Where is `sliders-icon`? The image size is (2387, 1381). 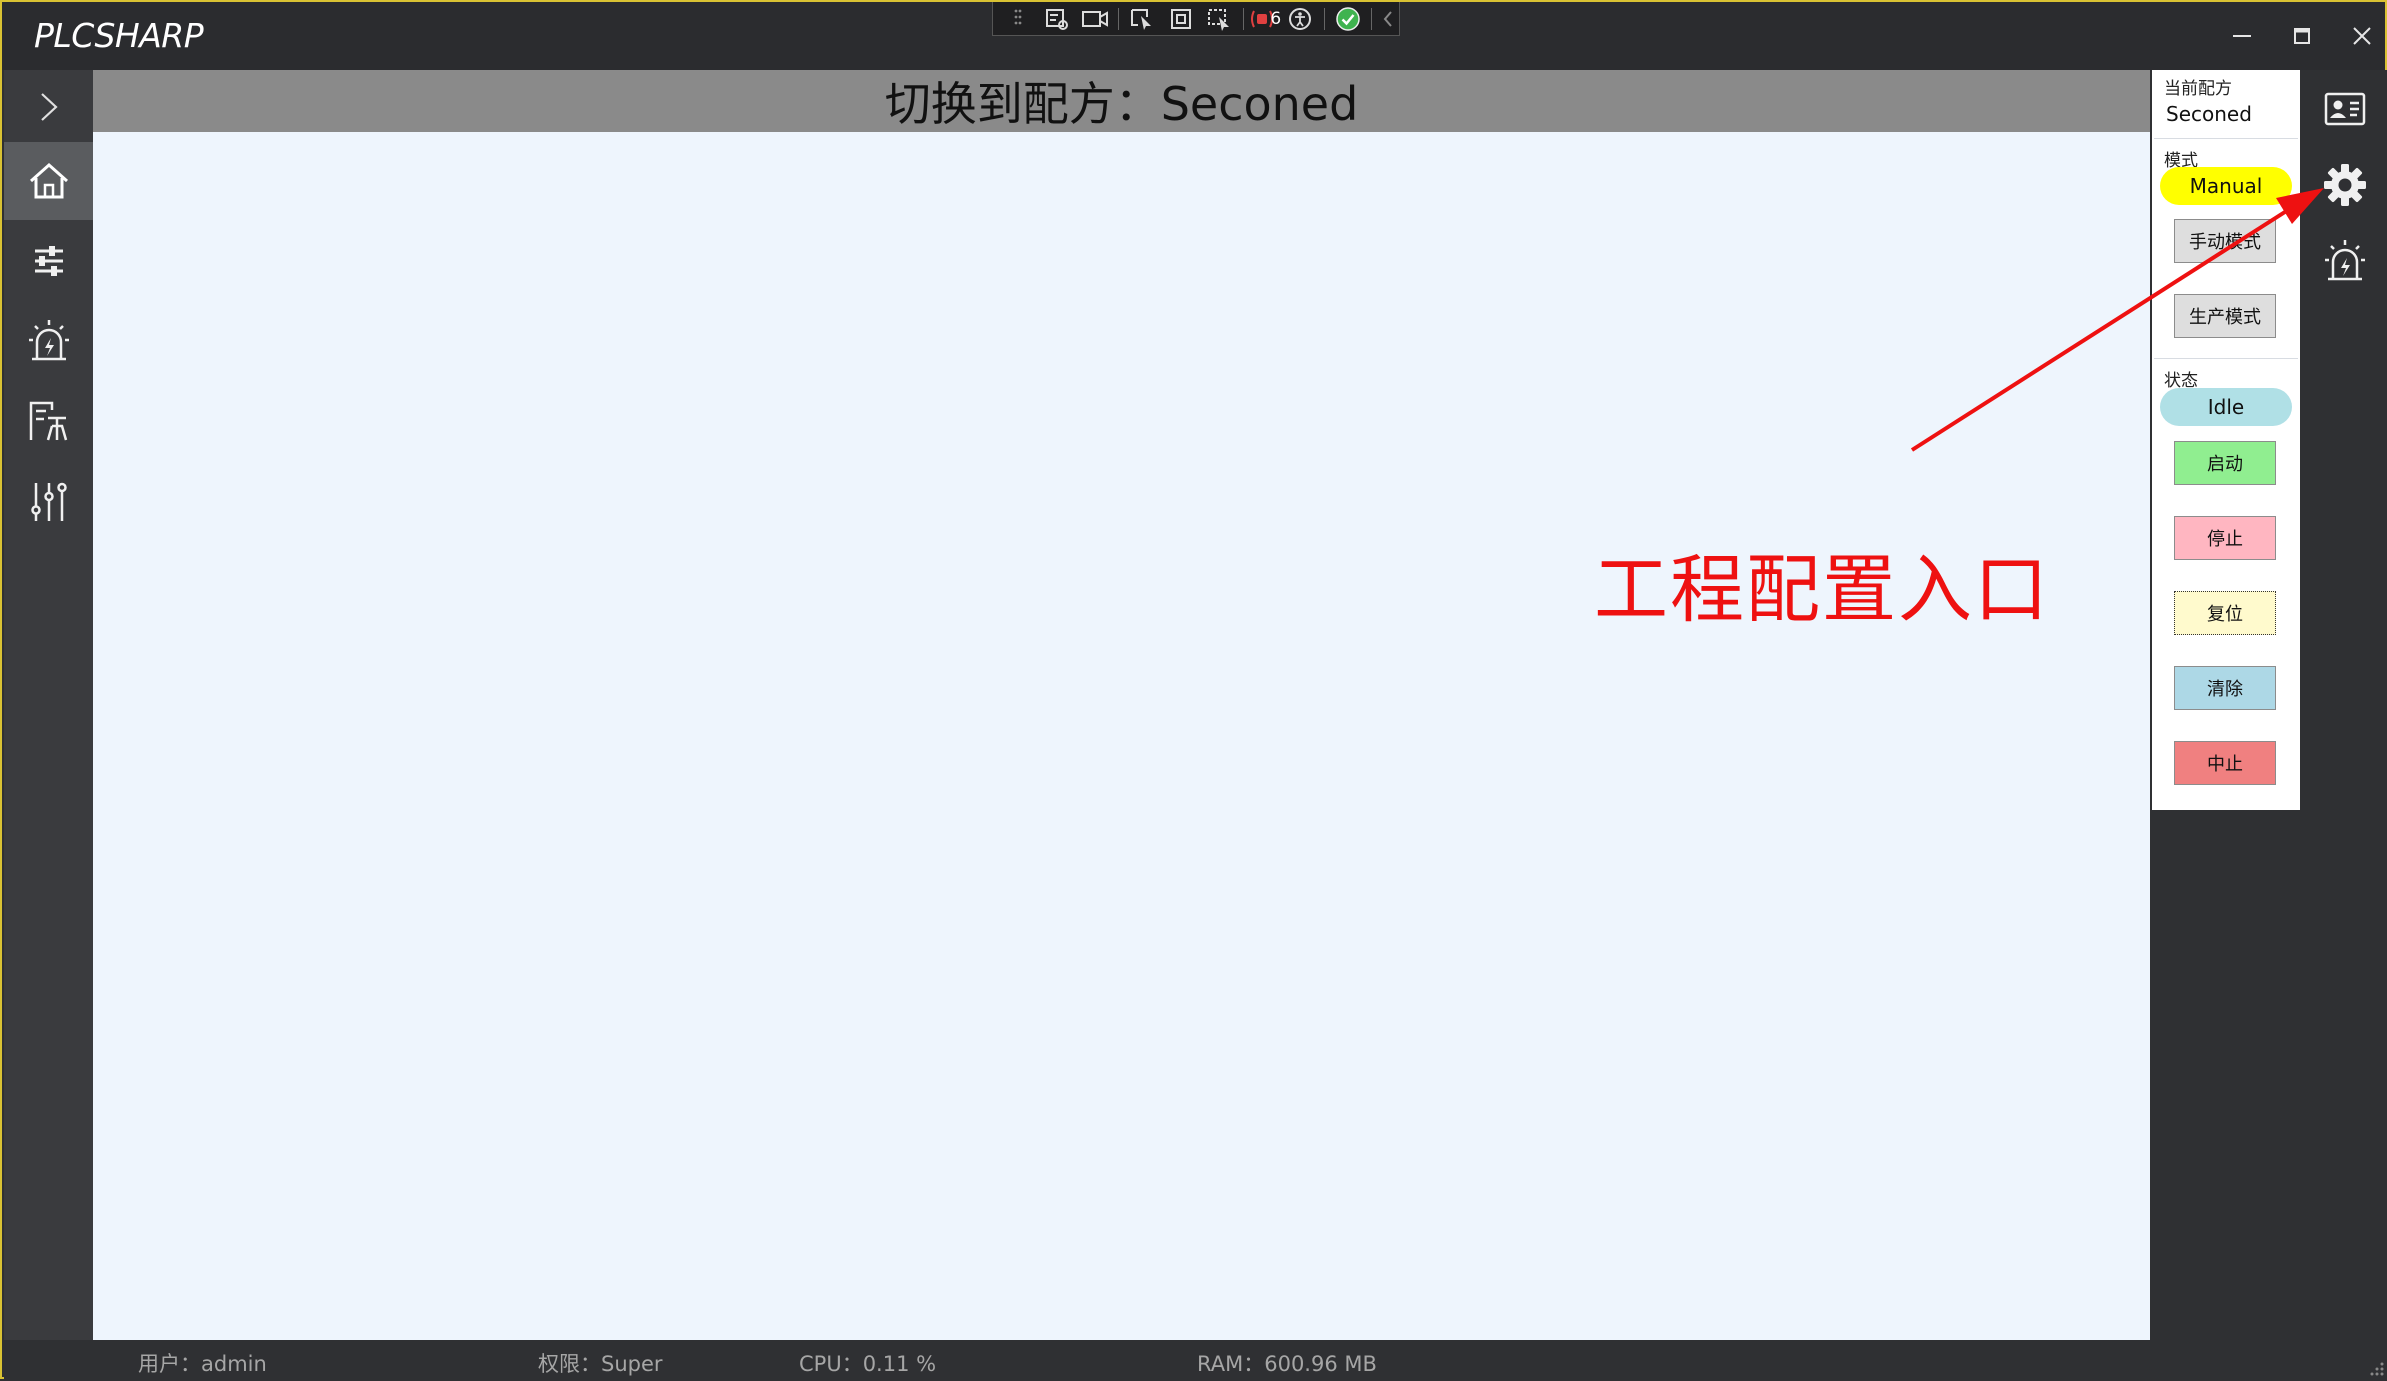 sliders-icon is located at coordinates (48, 261).